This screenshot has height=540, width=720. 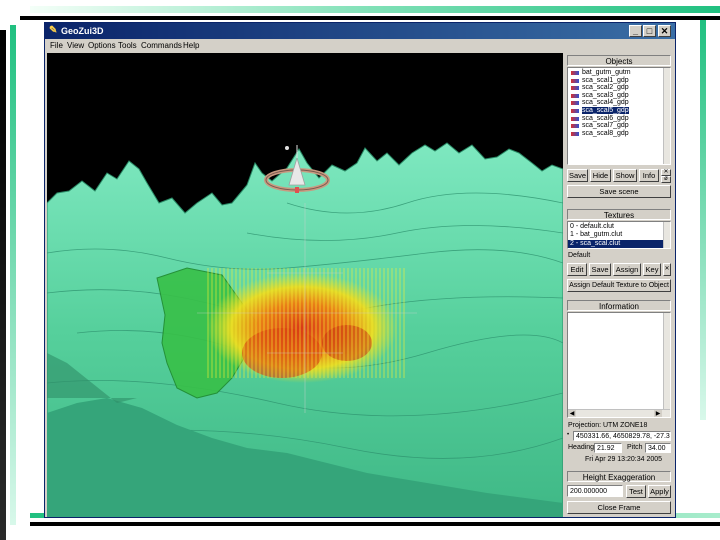 I want to click on menu-view: View, so click(x=75, y=45).